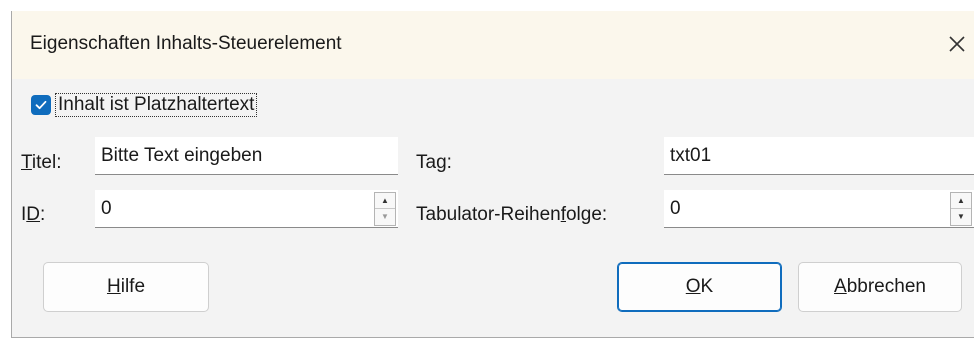 Image resolution: width=974 pixels, height=347 pixels. What do you see at coordinates (819, 209) in the screenshot?
I see `tab-order-input: 0 ▲ ▼` at bounding box center [819, 209].